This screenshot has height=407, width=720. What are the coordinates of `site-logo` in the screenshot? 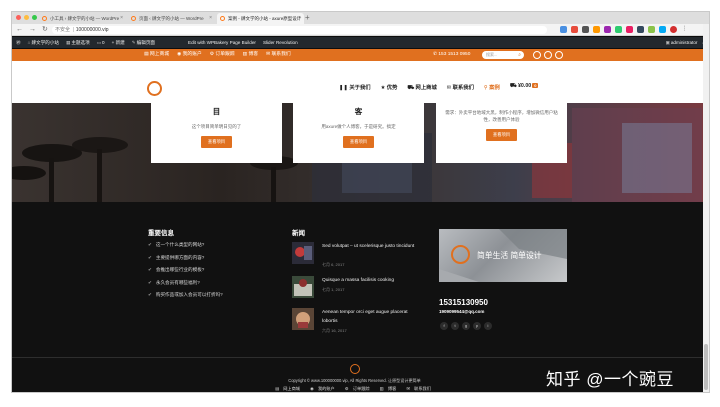 It's located at (154, 88).